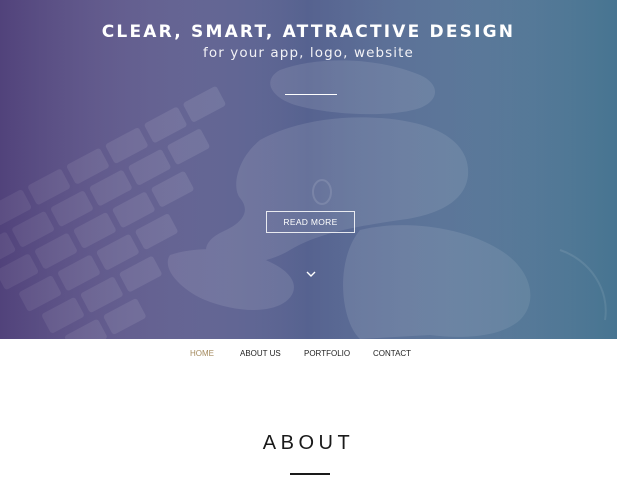  What do you see at coordinates (311, 274) in the screenshot?
I see `chevron-down-icon` at bounding box center [311, 274].